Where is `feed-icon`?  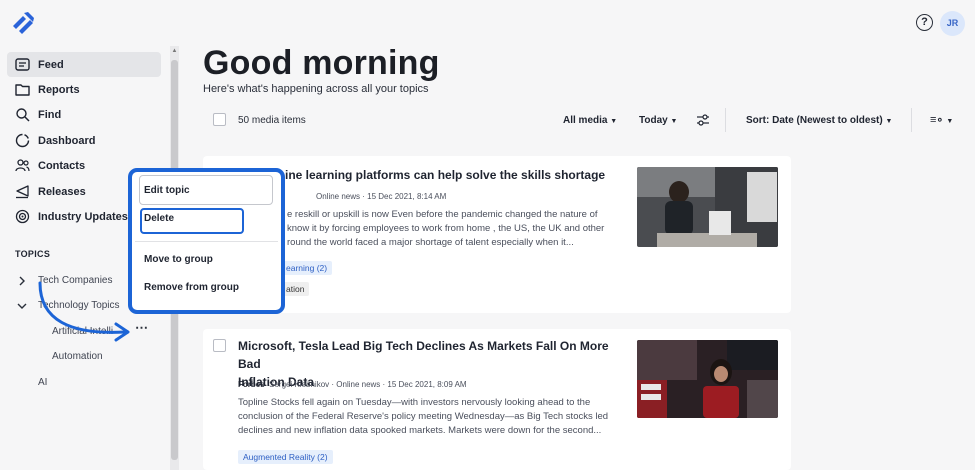
feed-icon is located at coordinates (22, 64).